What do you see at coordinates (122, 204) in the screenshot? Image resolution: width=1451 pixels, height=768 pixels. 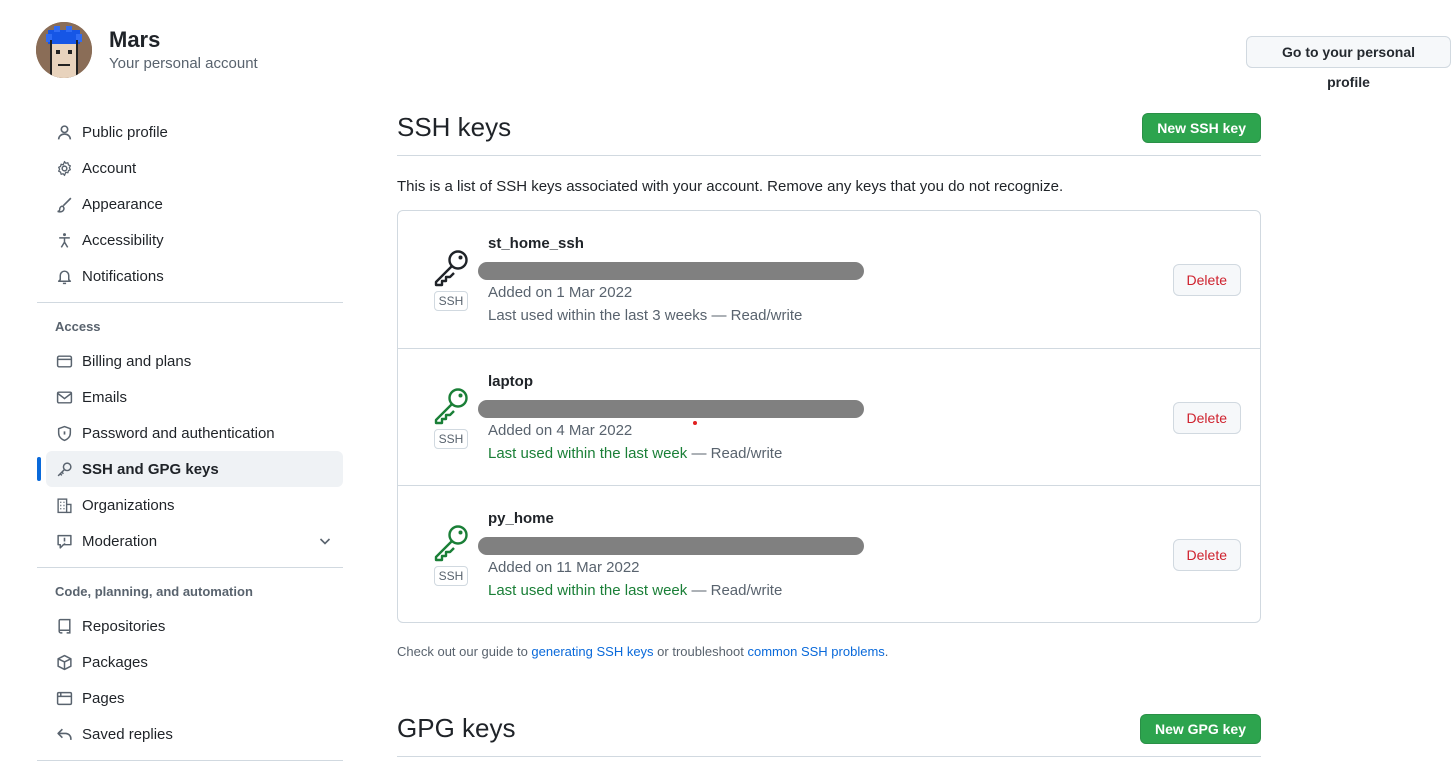 I see `sidebar-item-label: Appearance` at bounding box center [122, 204].